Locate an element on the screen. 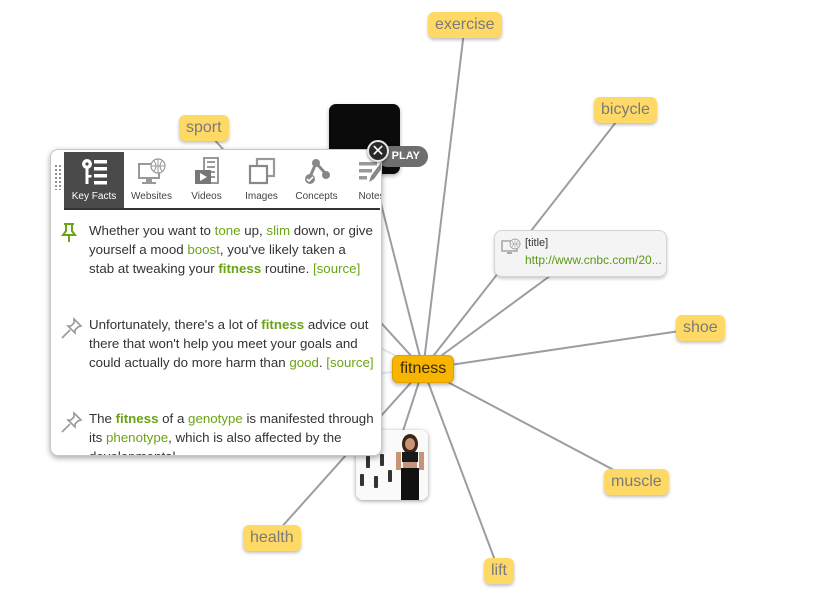 The height and width of the screenshot is (611, 822). photos-icon is located at coordinates (261, 171).